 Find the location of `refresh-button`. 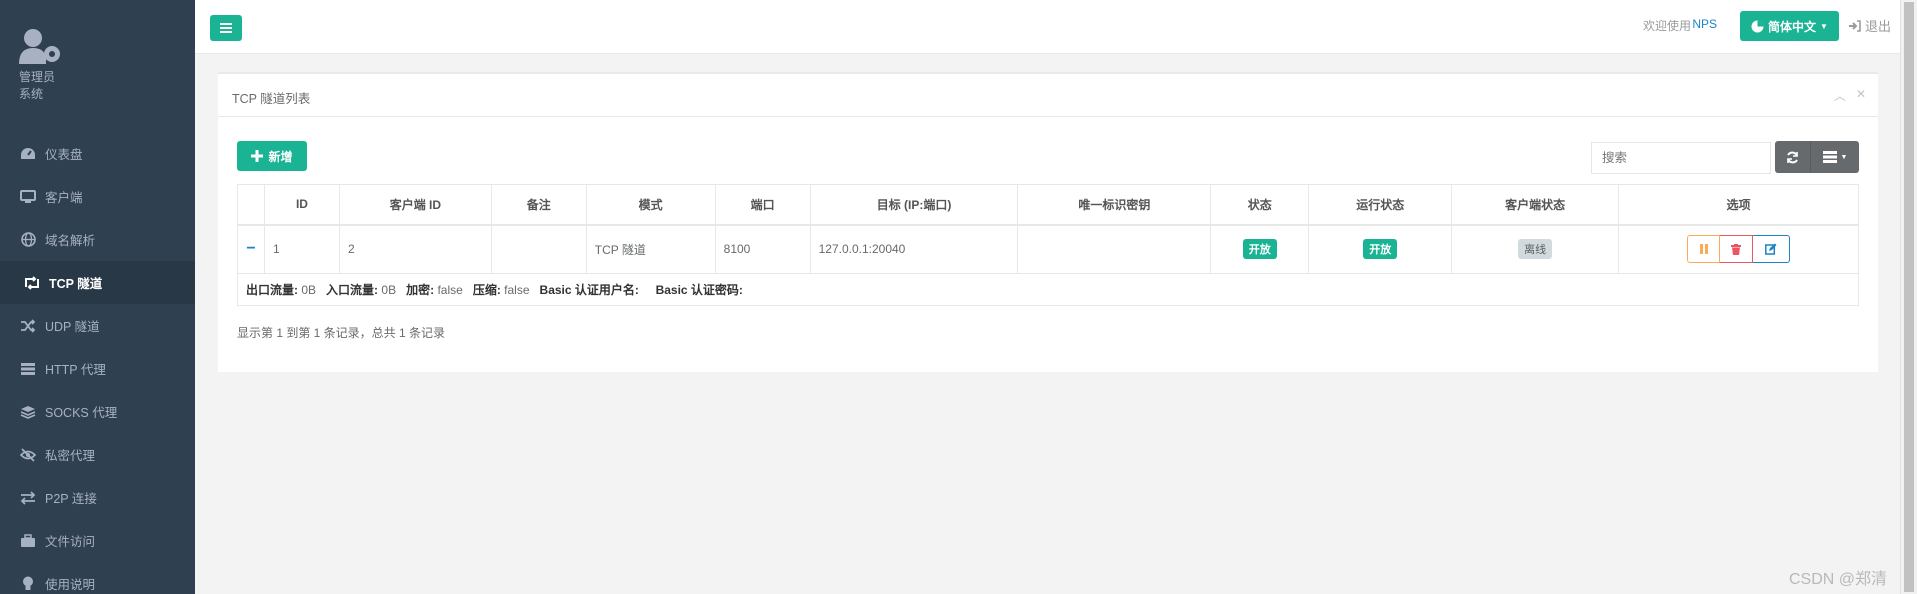

refresh-button is located at coordinates (1793, 157).